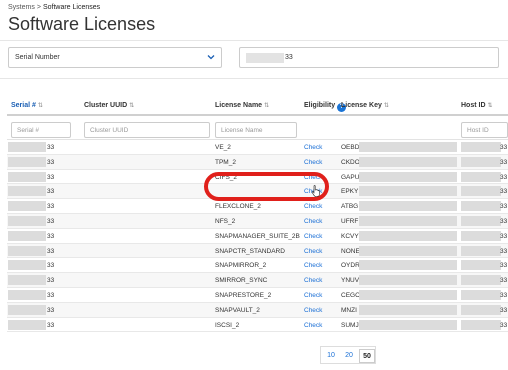 Image resolution: width=508 pixels, height=370 pixels. What do you see at coordinates (250, 251) in the screenshot?
I see `license-name-cell: SNAPCTR_STANDARD` at bounding box center [250, 251].